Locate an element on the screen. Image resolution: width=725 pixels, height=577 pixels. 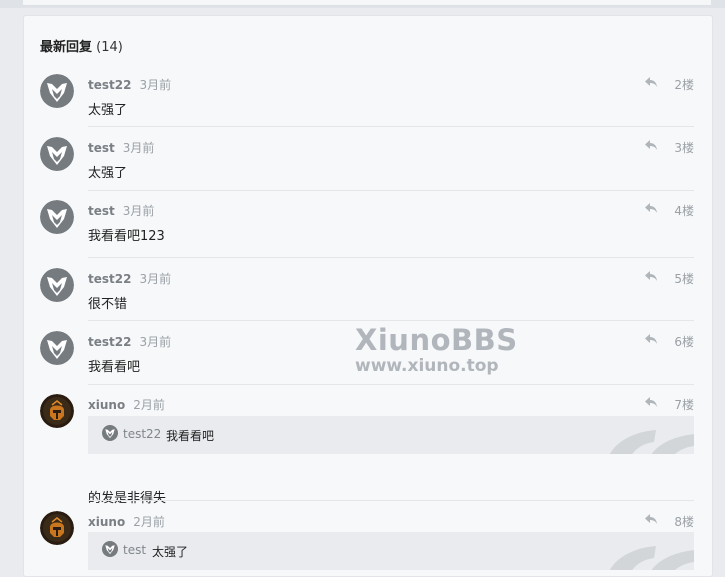
previous-card-edge is located at coordinates (367, 3).